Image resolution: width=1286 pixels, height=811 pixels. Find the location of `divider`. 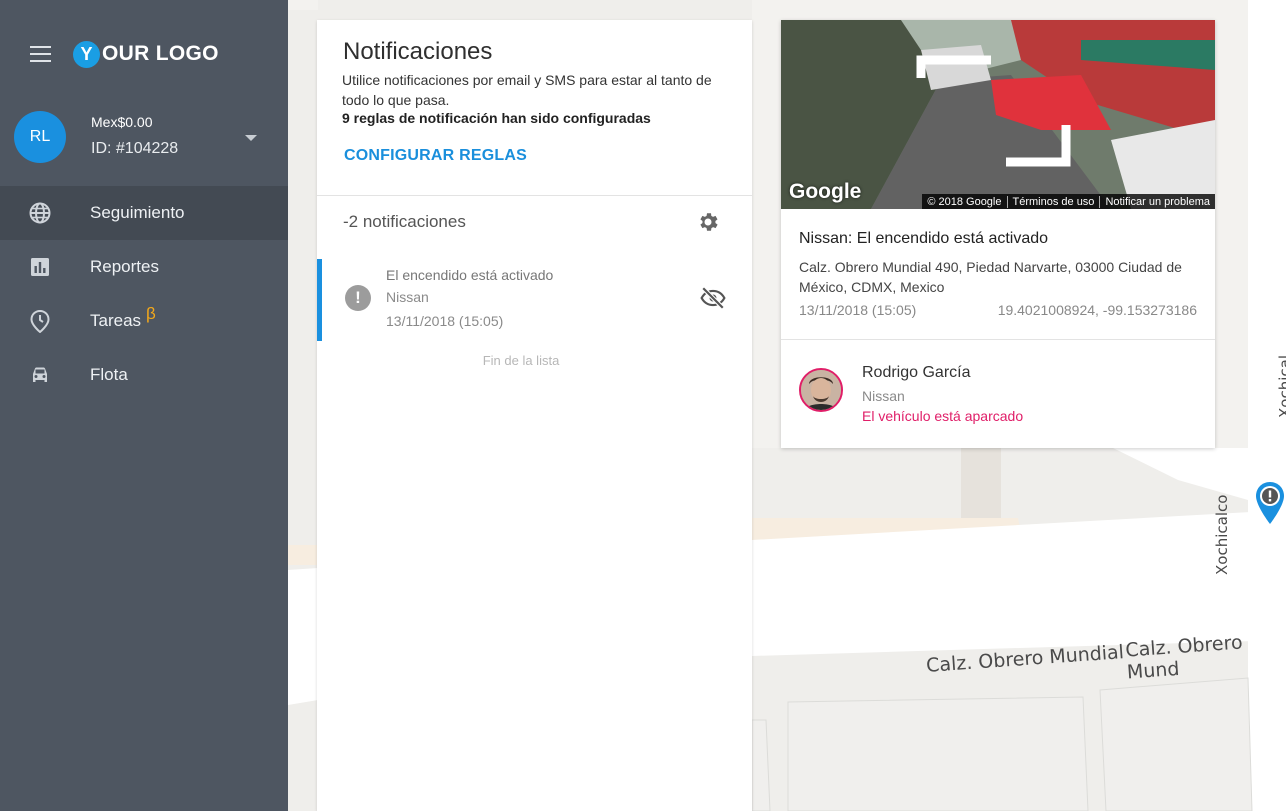

divider is located at coordinates (998, 339).